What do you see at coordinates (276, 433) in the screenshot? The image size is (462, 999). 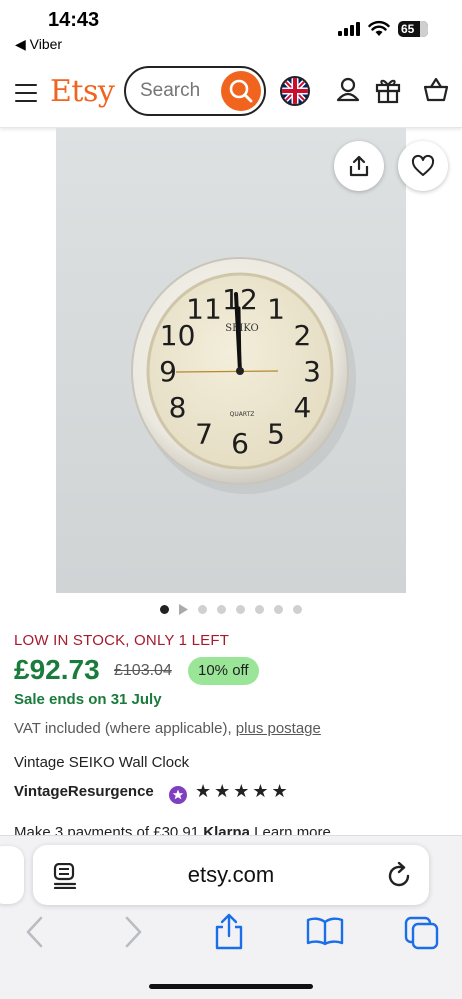 I see `clock-numeral: 5` at bounding box center [276, 433].